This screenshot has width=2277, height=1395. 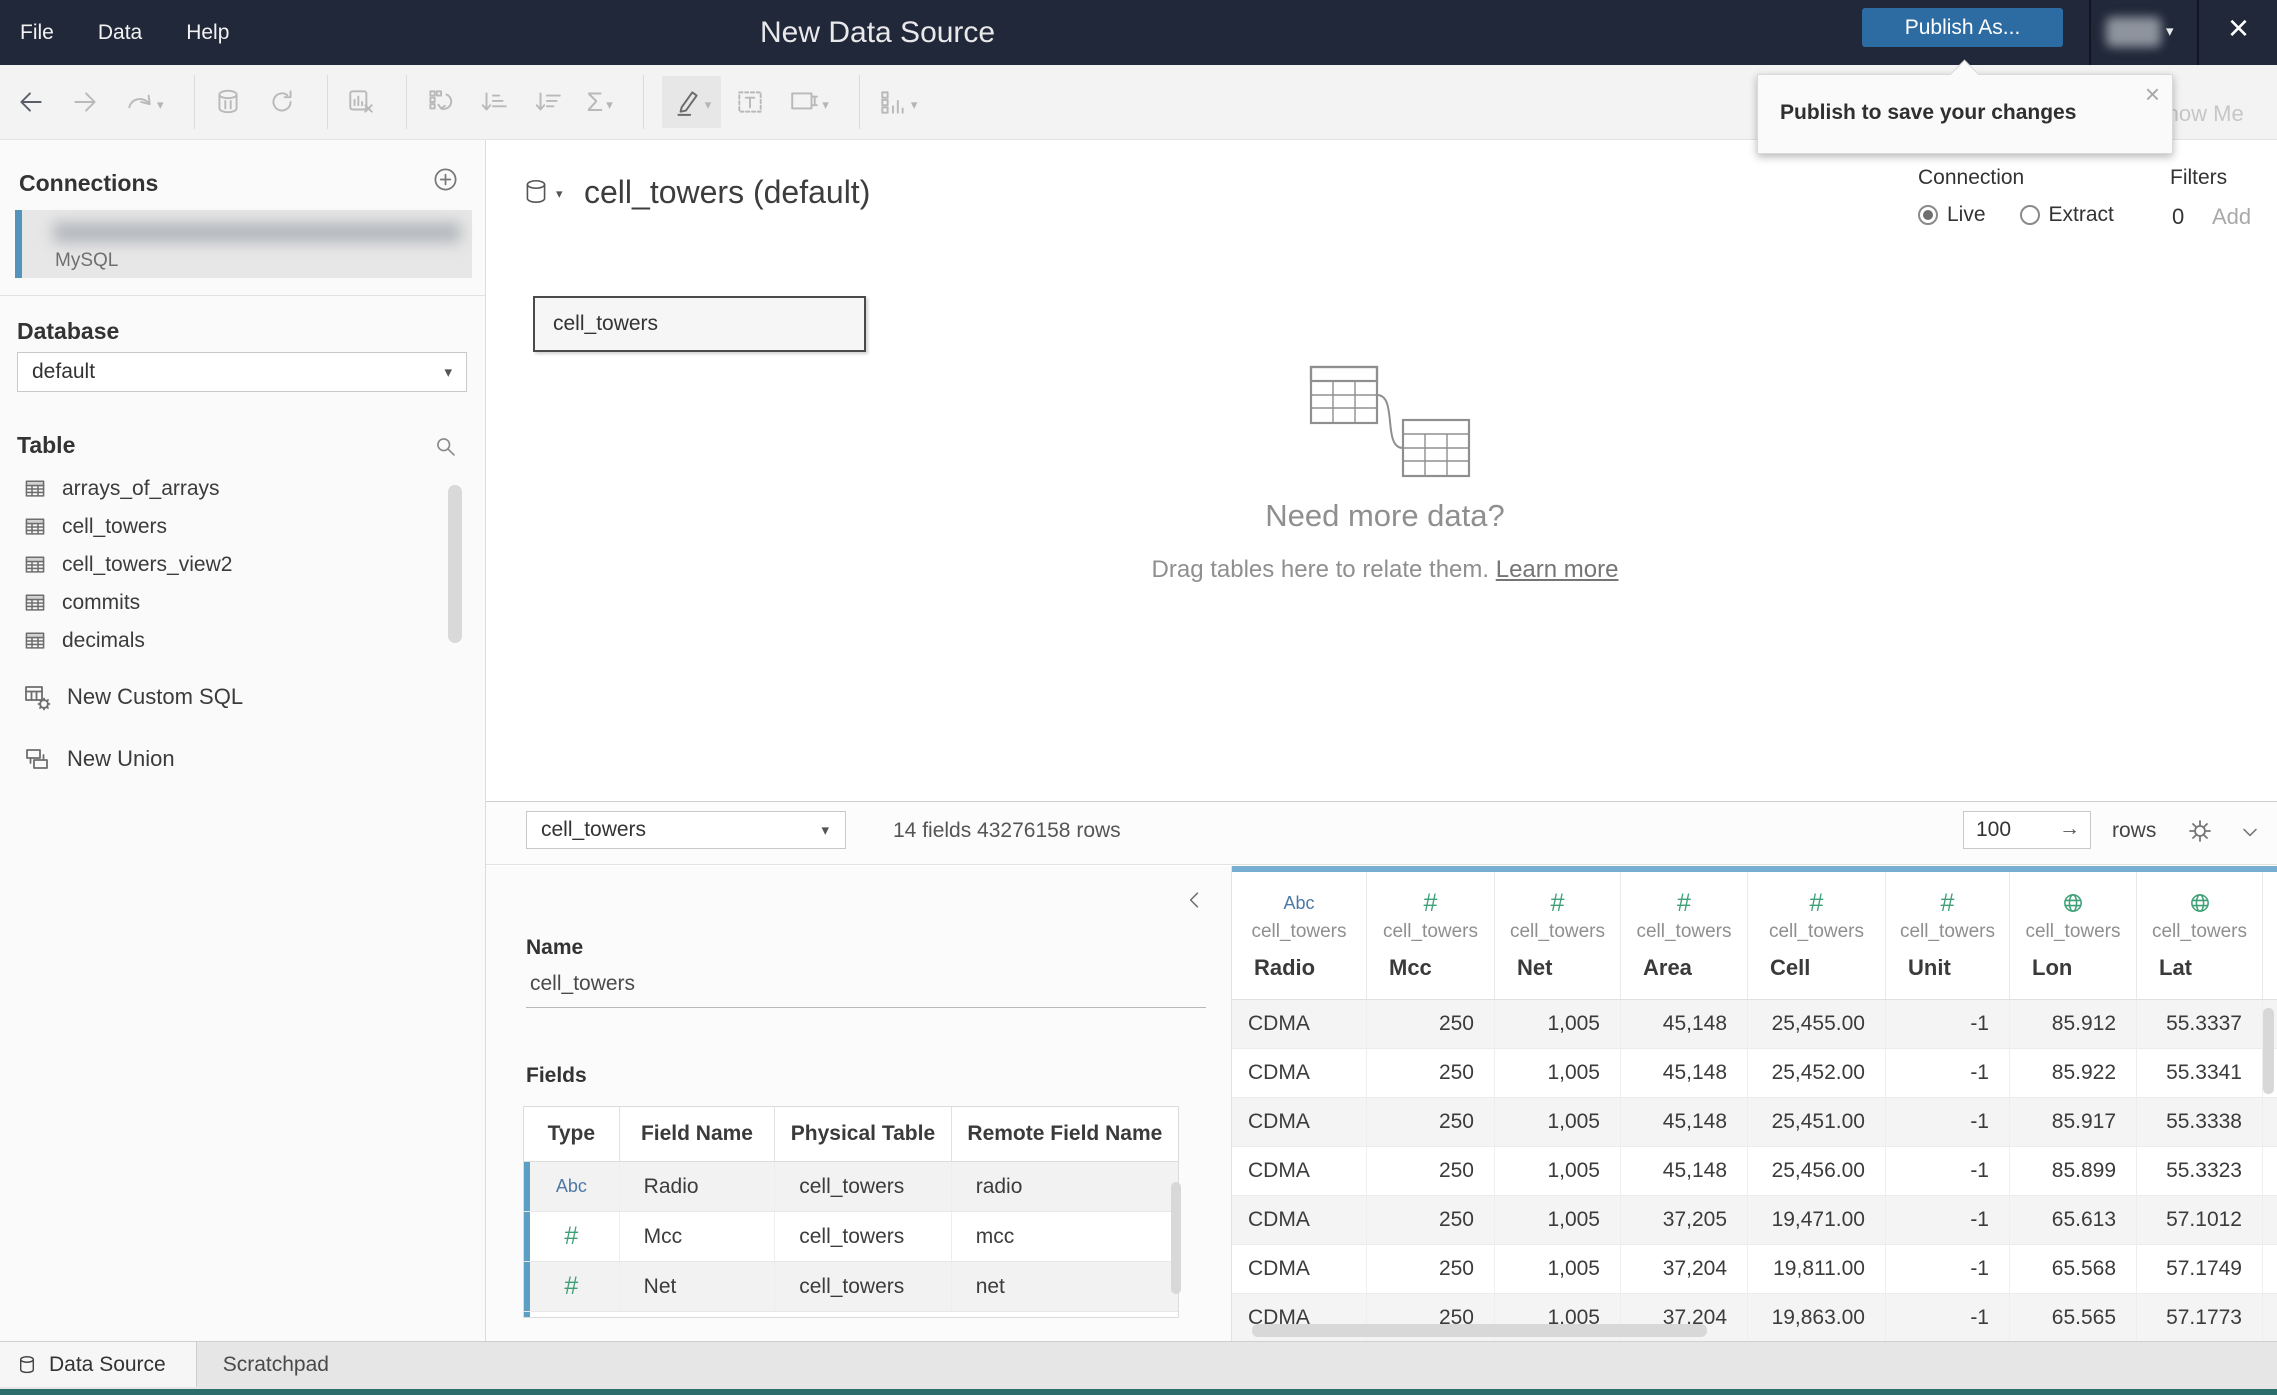 I want to click on grid-header-lat: cell_towers Lat, so click(x=2200, y=935).